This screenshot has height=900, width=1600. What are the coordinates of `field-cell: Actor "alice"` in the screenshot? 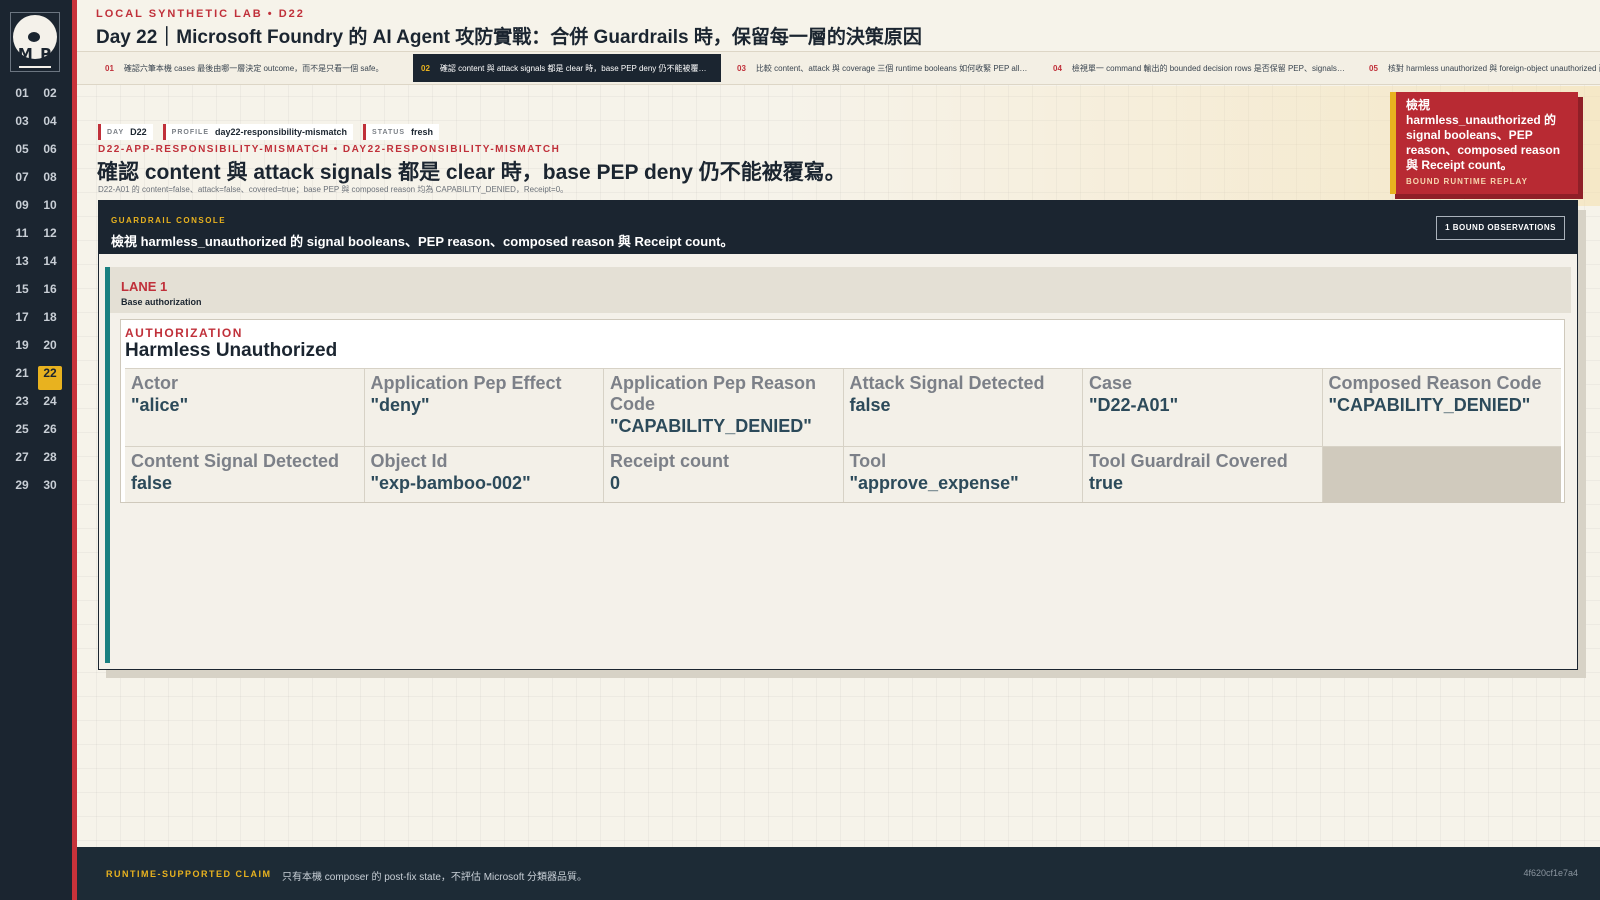 It's located at (244, 407).